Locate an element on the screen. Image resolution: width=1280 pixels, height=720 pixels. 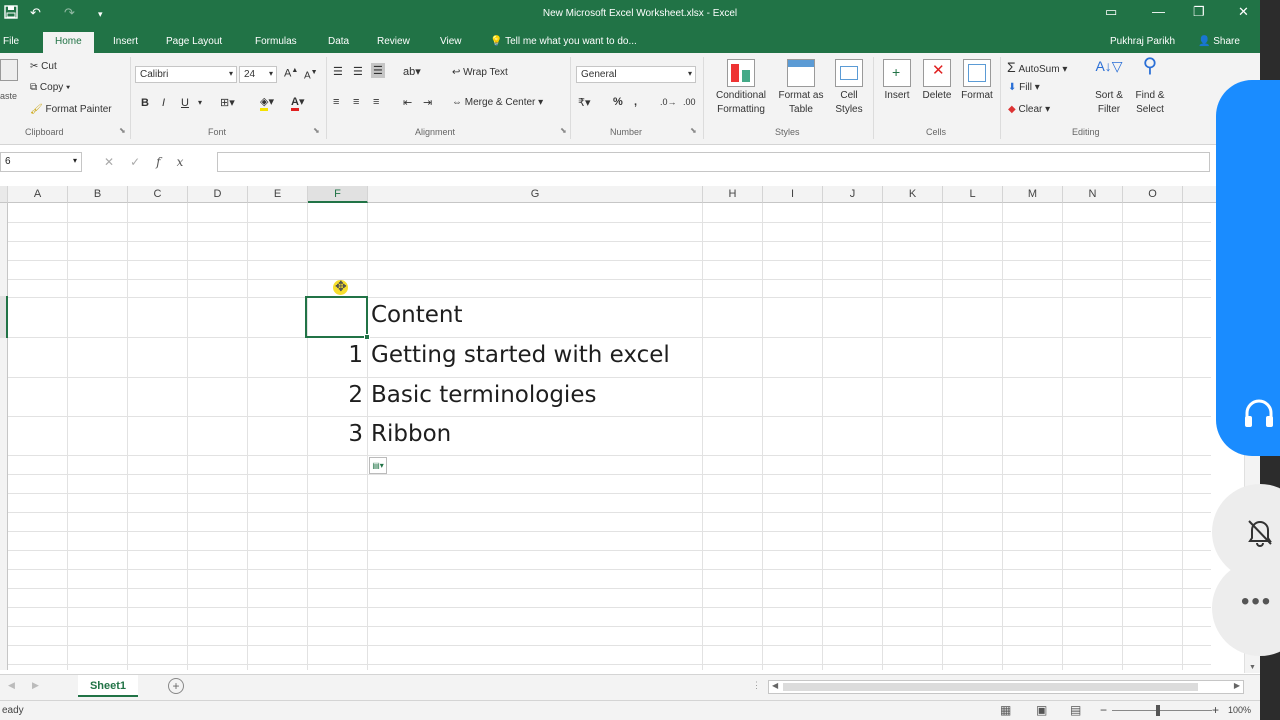
tab-home: Home is located at coordinates (68, 42).